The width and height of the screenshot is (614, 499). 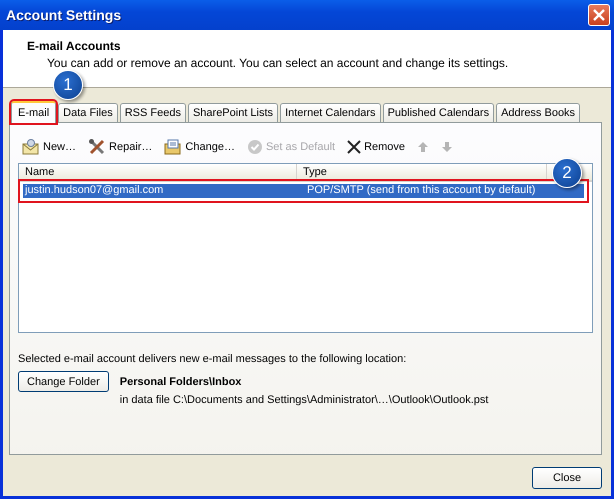 I want to click on tab: Internet Calendars, so click(x=330, y=112).